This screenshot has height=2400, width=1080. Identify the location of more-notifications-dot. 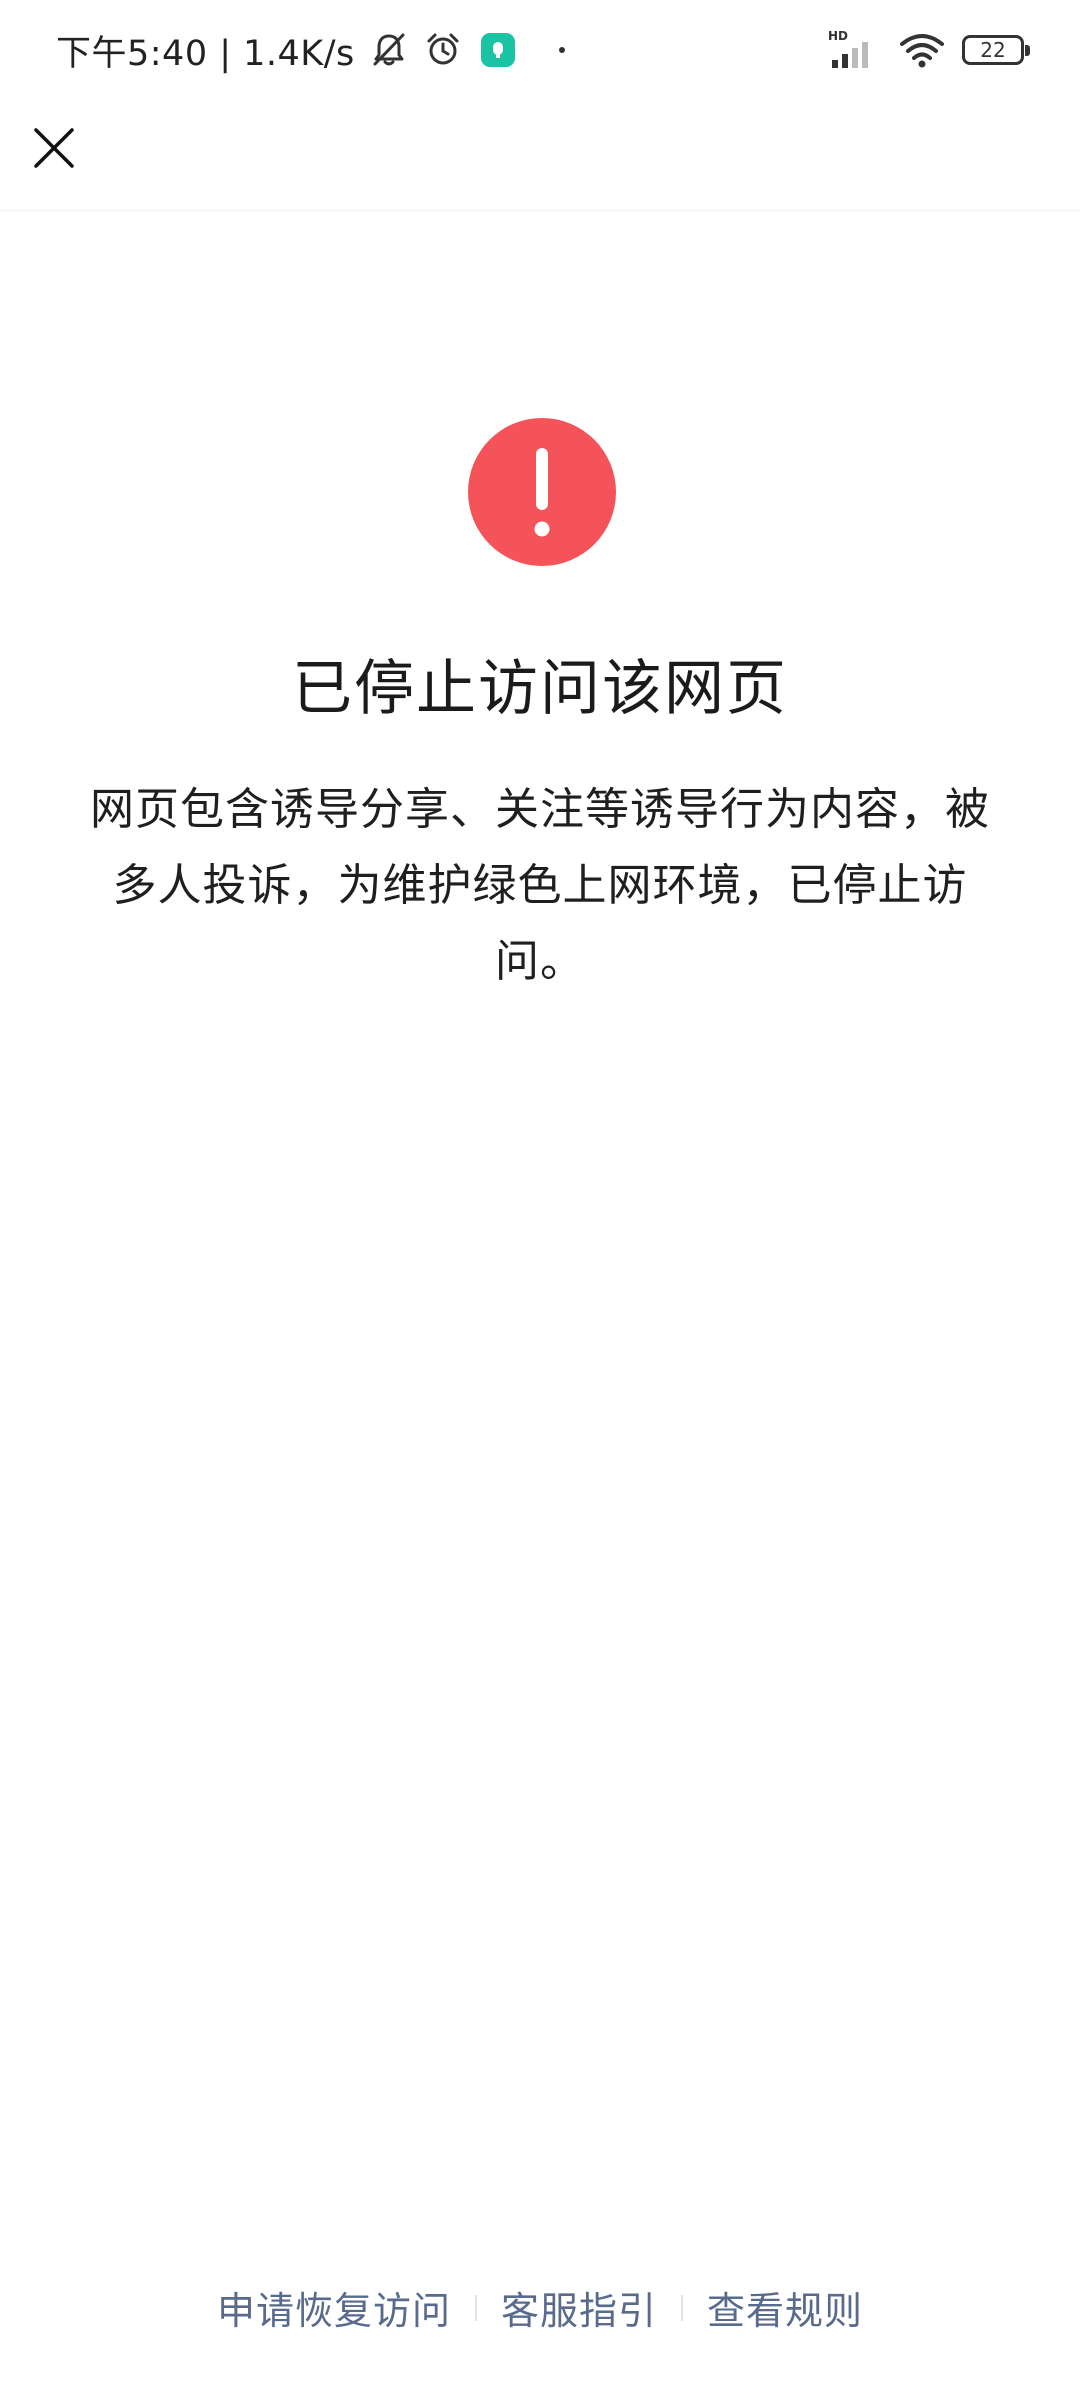
(561, 50).